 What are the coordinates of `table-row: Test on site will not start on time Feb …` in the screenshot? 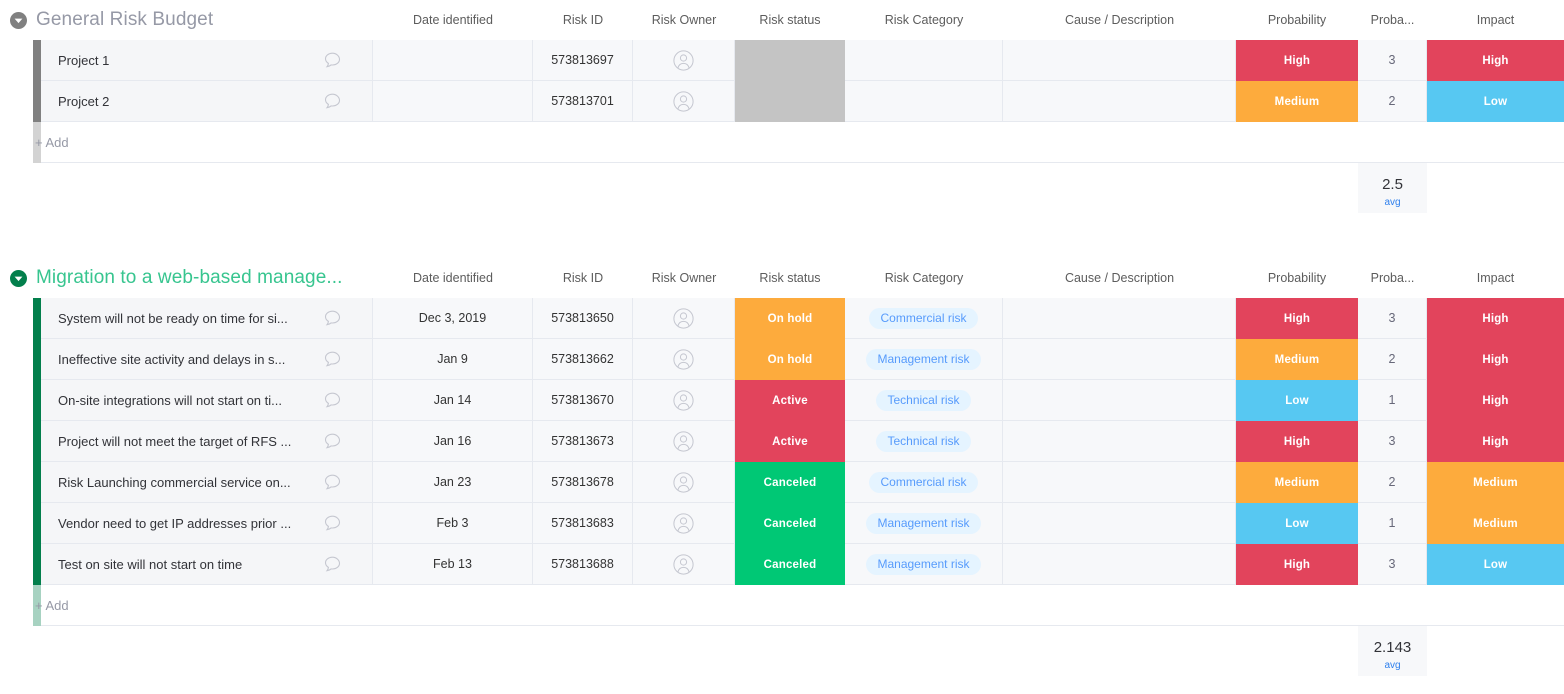 It's located at (782, 564).